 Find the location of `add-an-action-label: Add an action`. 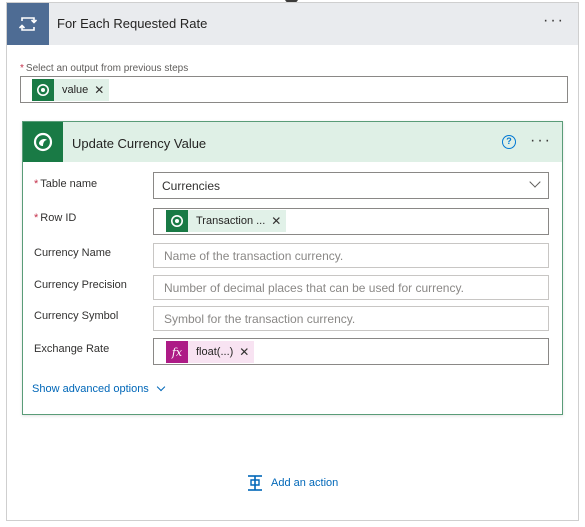

add-an-action-label: Add an action is located at coordinates (305, 483).